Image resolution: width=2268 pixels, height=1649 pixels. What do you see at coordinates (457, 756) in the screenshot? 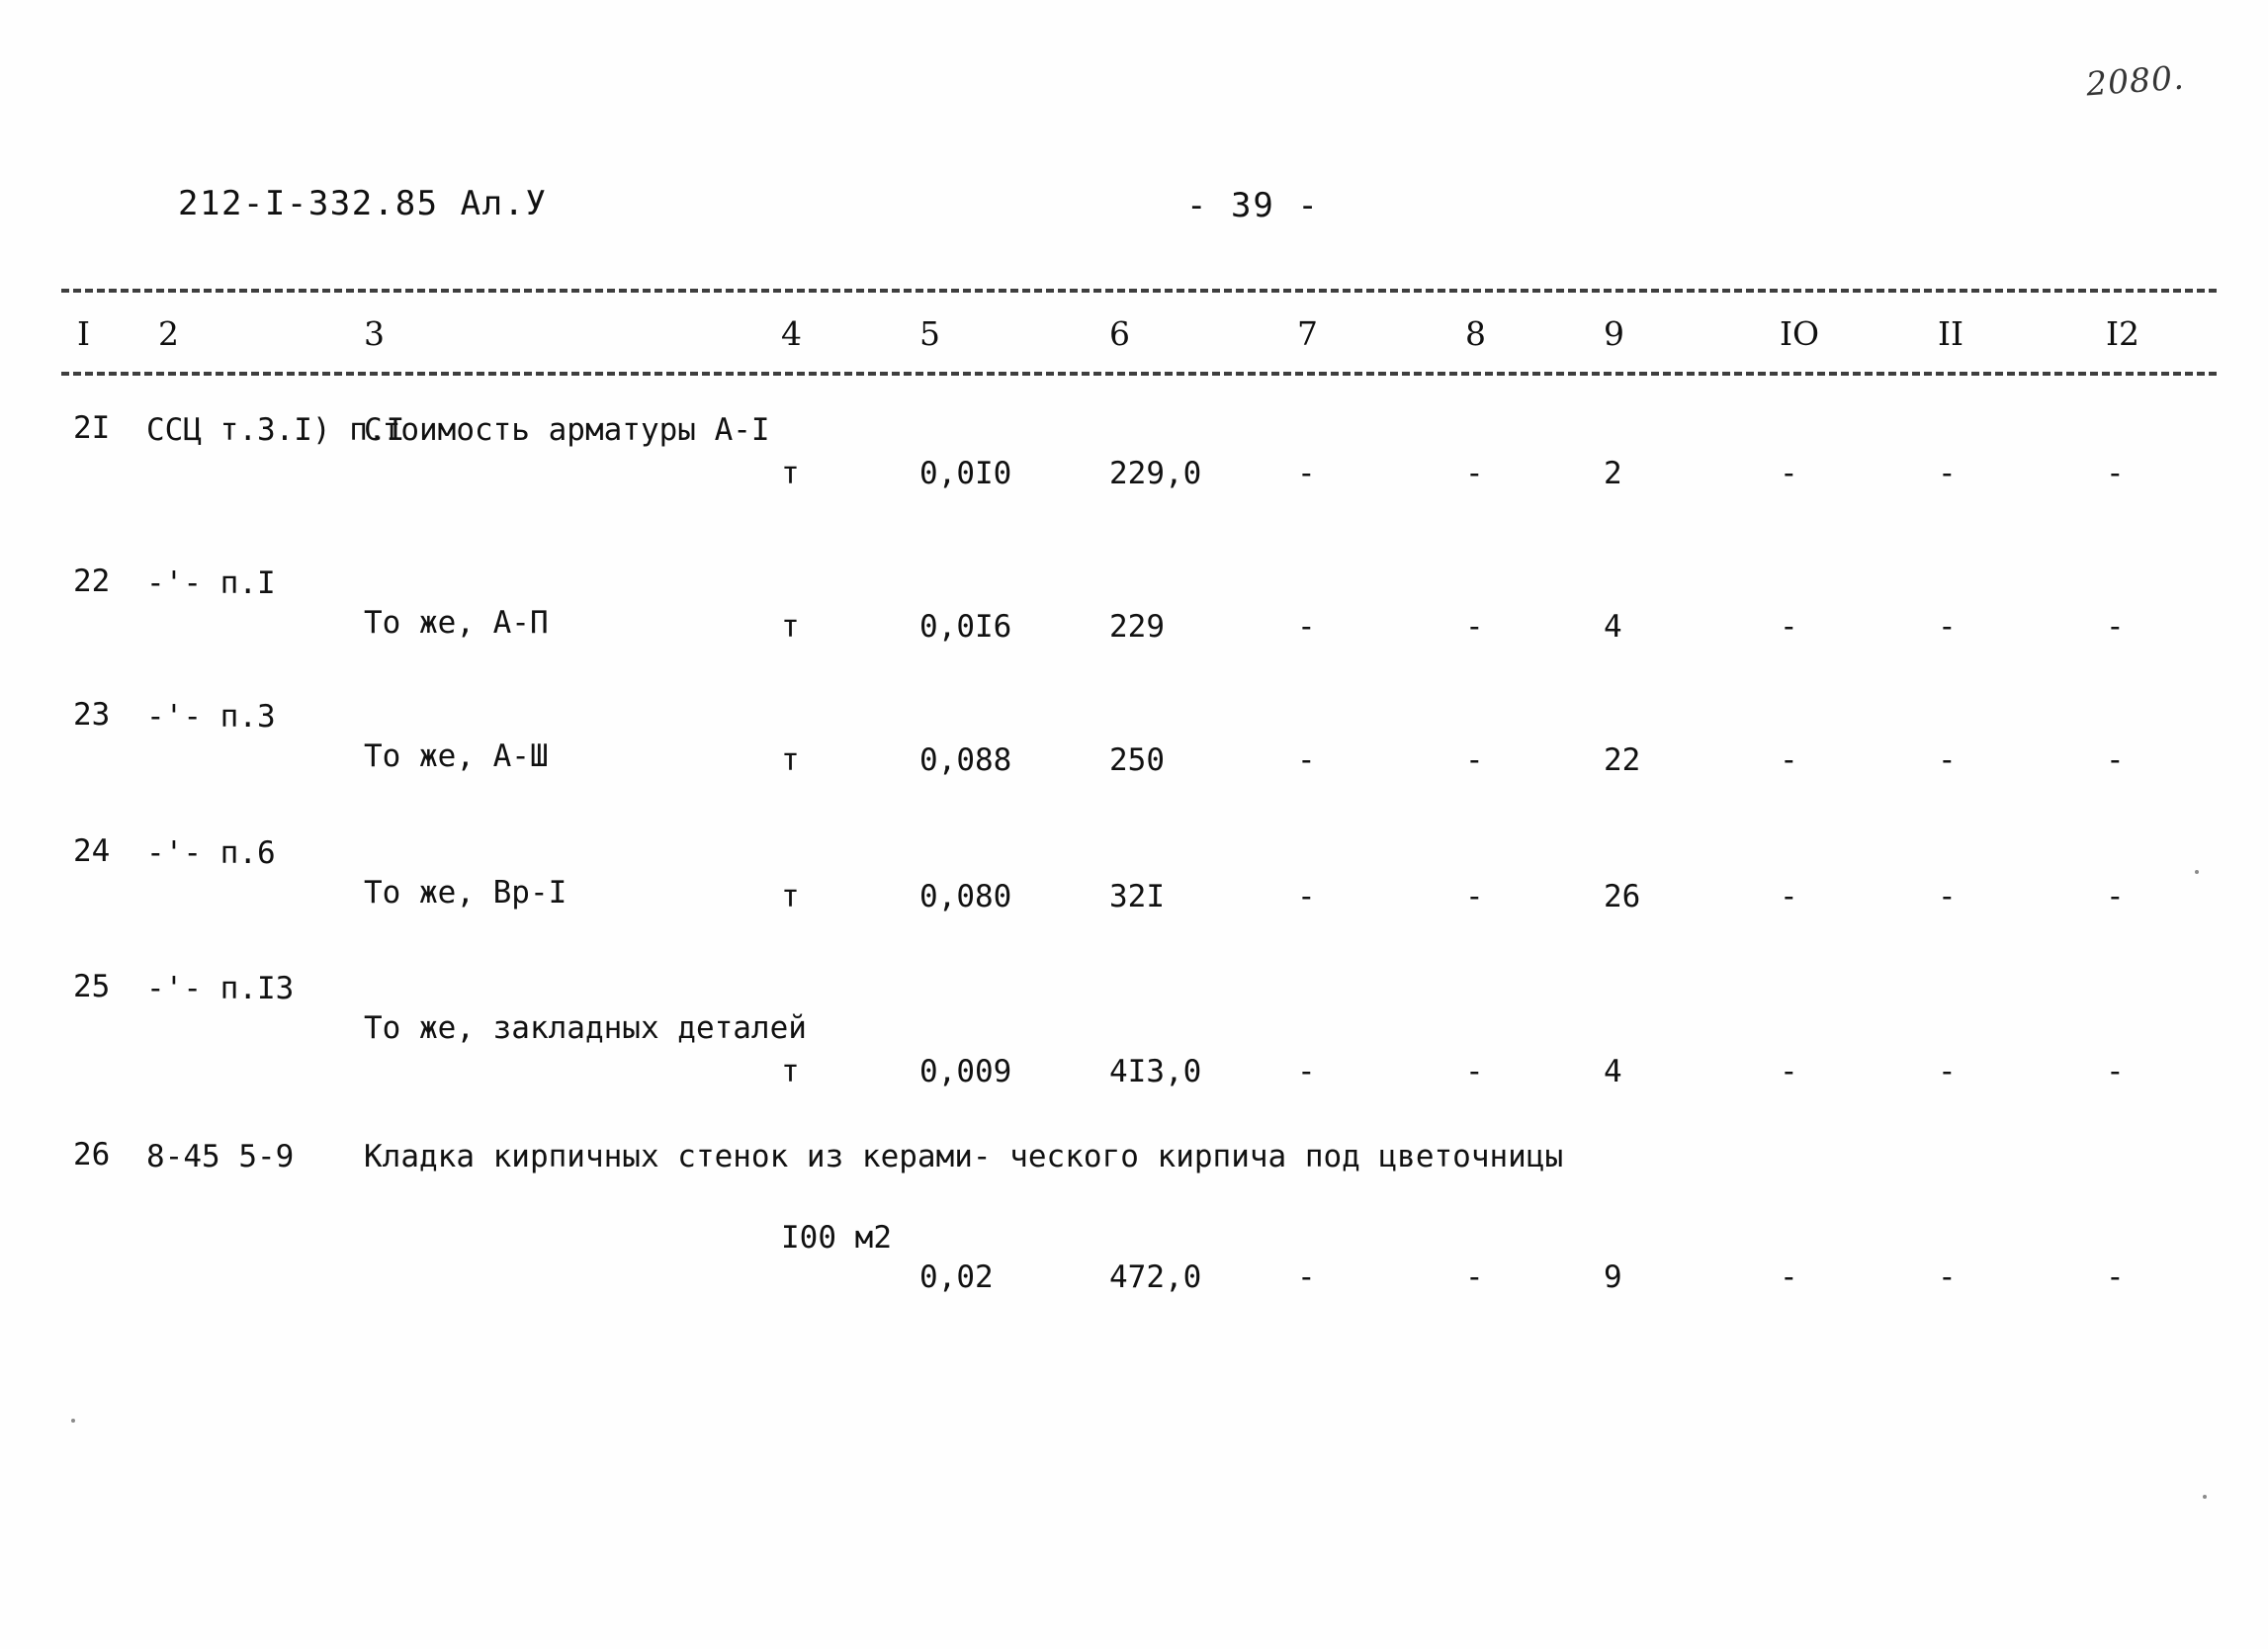
I see `row-description: То же, А-Ш` at bounding box center [457, 756].